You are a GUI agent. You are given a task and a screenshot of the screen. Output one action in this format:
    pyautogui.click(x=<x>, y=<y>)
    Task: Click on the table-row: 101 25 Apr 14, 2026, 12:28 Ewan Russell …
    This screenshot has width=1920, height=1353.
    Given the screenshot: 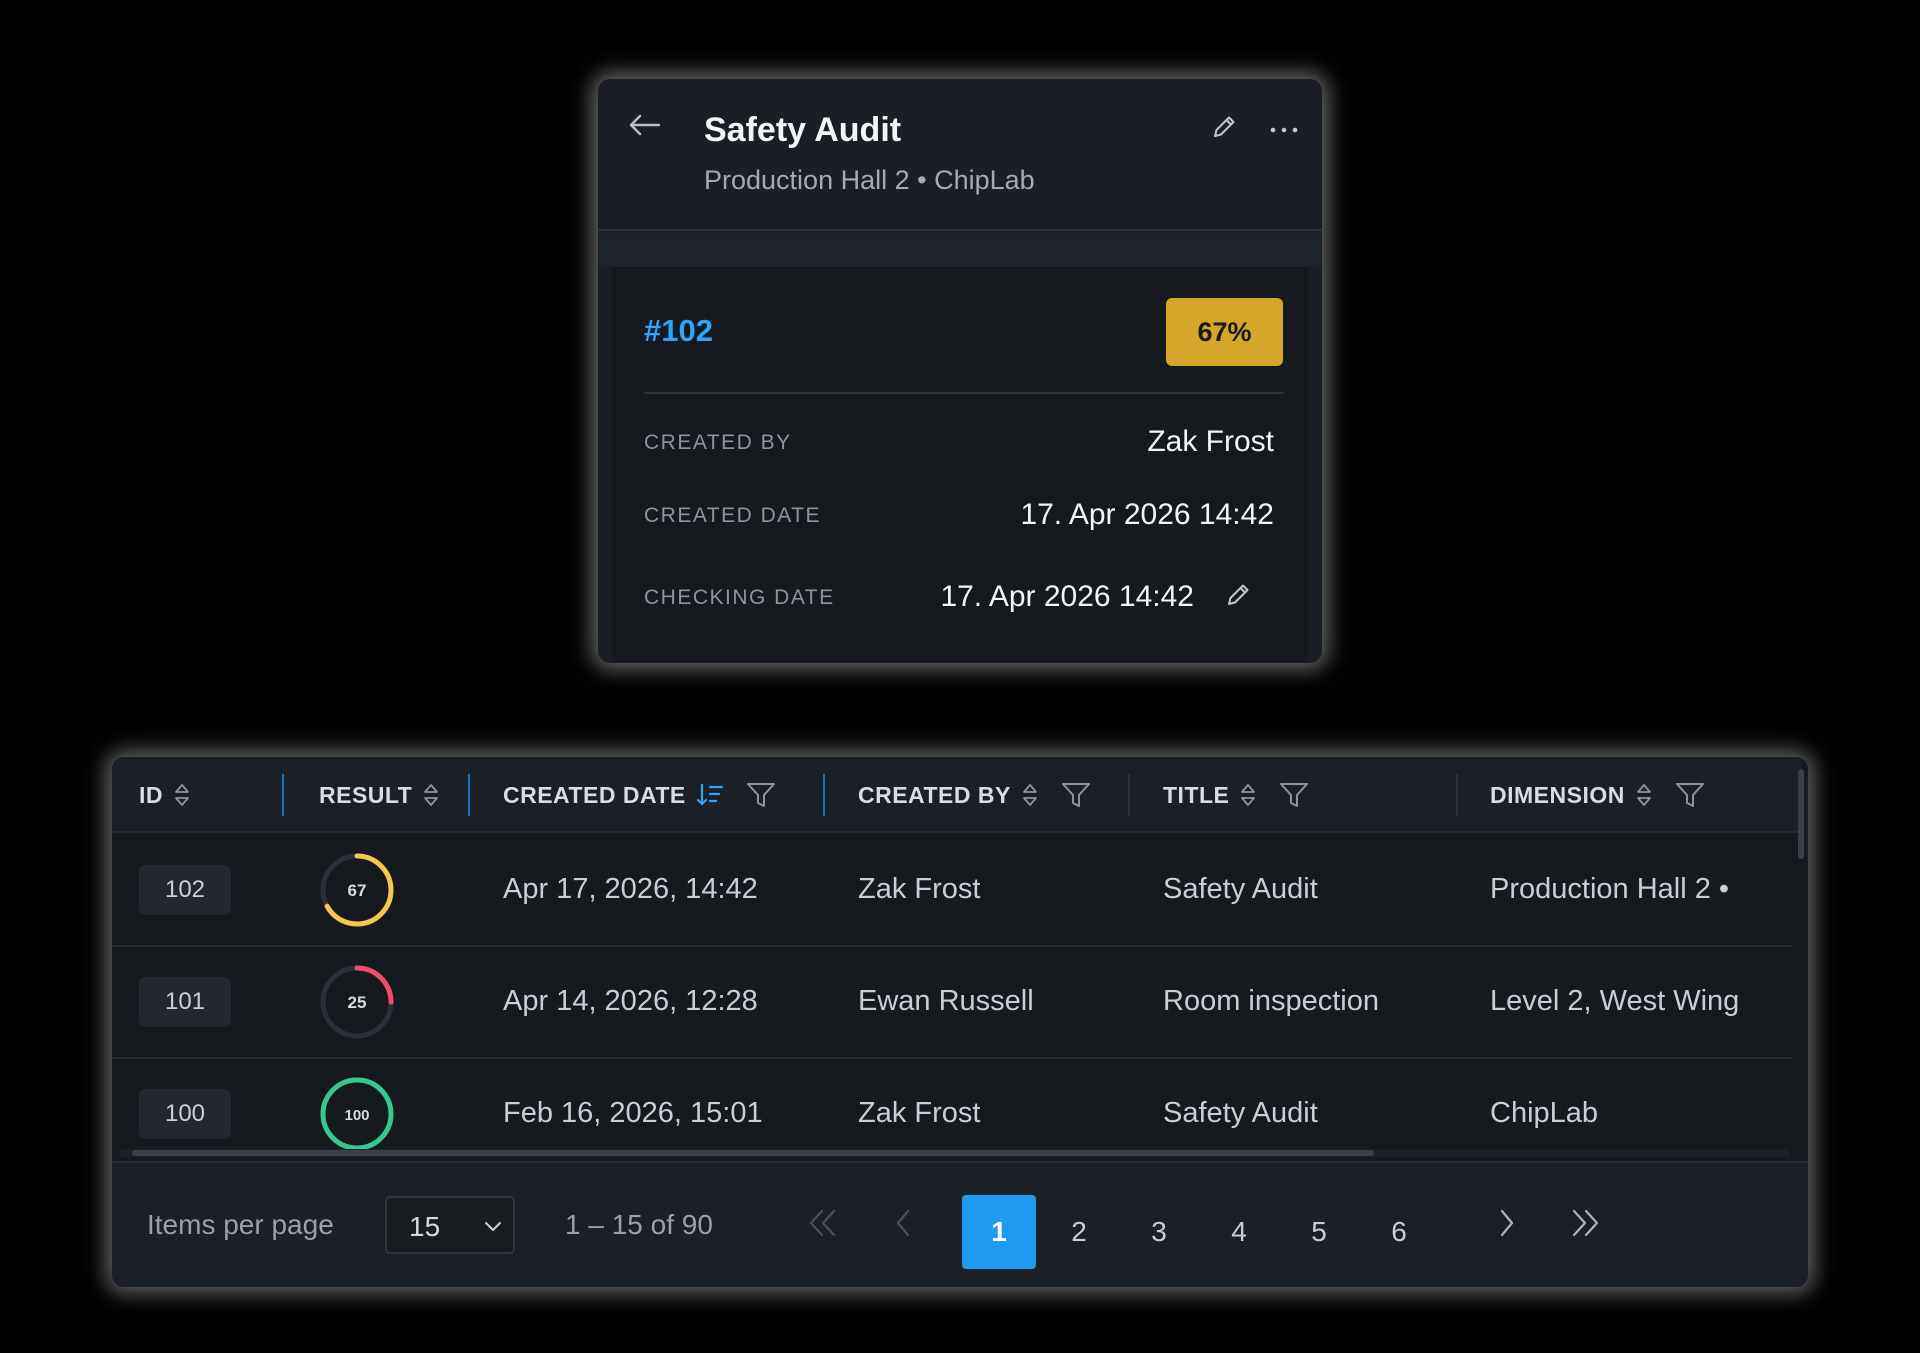 What is the action you would take?
    pyautogui.click(x=952, y=1003)
    